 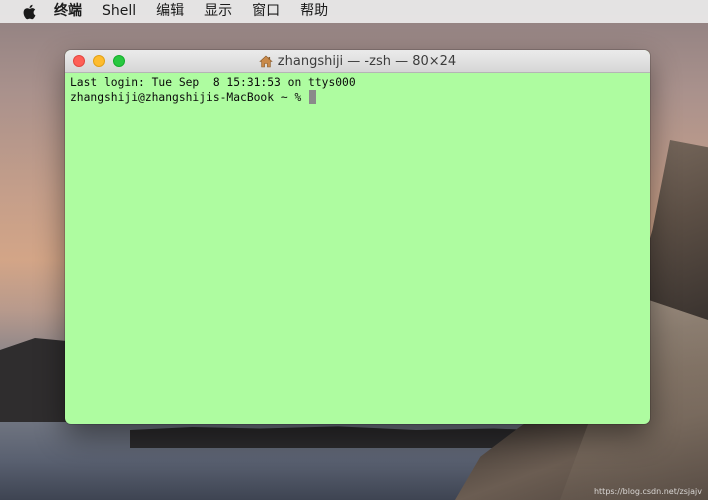 I want to click on window-title-group: zhangshiji — -zsh — 80×24, so click(x=357, y=61).